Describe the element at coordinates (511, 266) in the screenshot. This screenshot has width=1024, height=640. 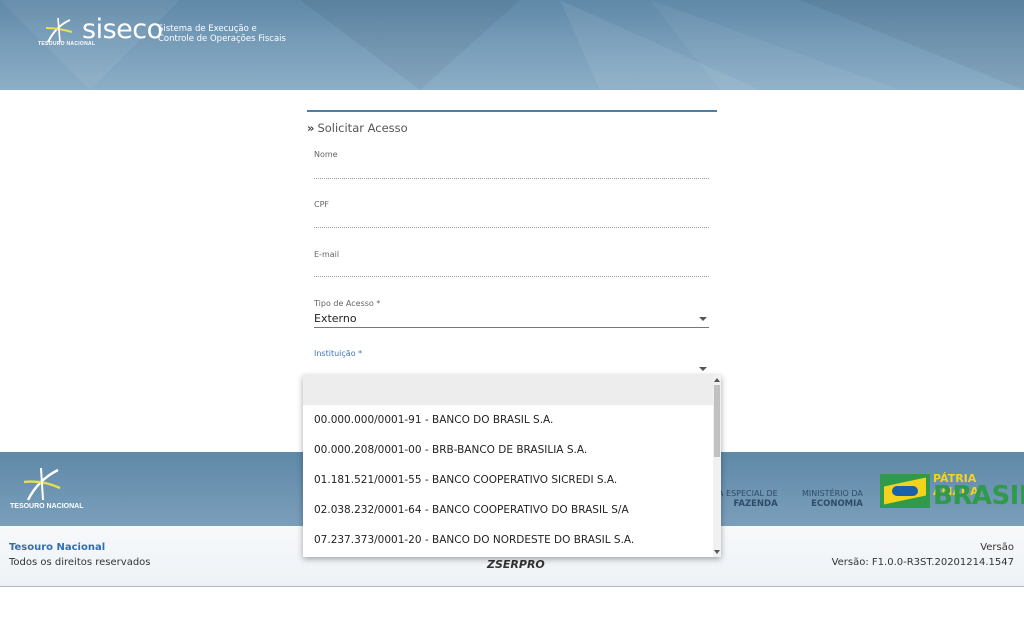
I see `email-field: E-mail` at that location.